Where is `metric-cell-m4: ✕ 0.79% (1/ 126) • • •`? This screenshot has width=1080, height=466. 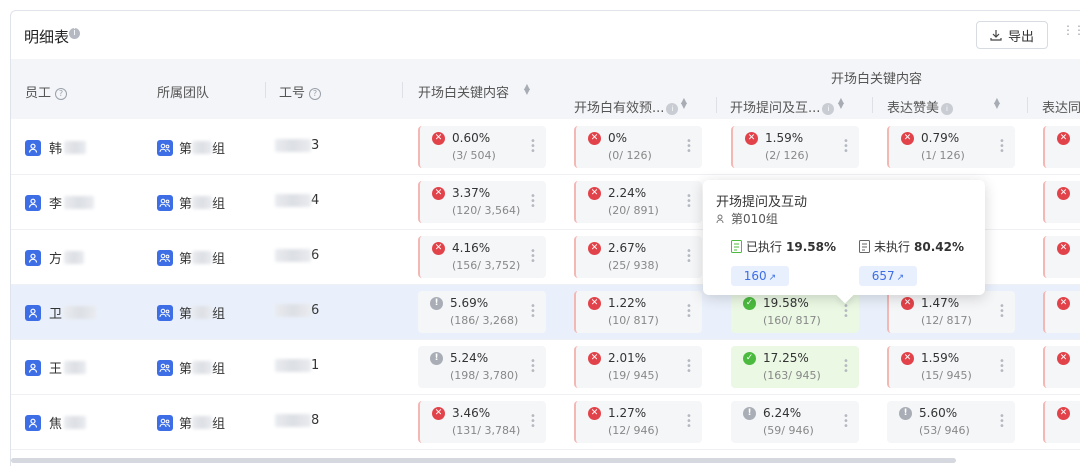 metric-cell-m4: ✕ 0.79% (1/ 126) • • • is located at coordinates (951, 147).